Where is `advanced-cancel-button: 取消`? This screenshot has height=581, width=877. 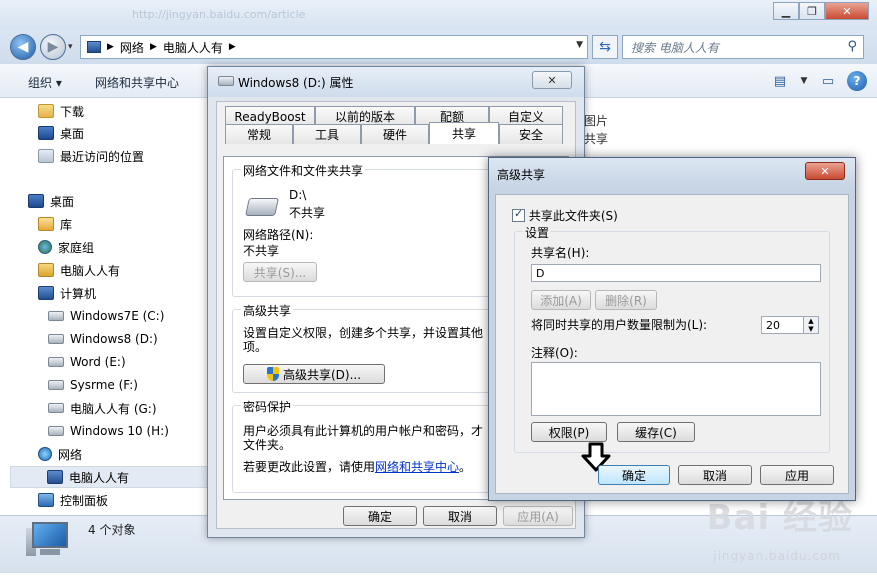 advanced-cancel-button: 取消 is located at coordinates (715, 475).